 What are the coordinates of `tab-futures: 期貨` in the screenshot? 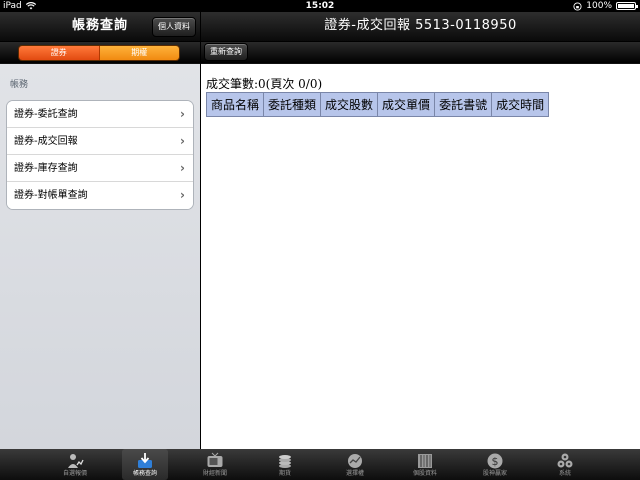 It's located at (285, 464).